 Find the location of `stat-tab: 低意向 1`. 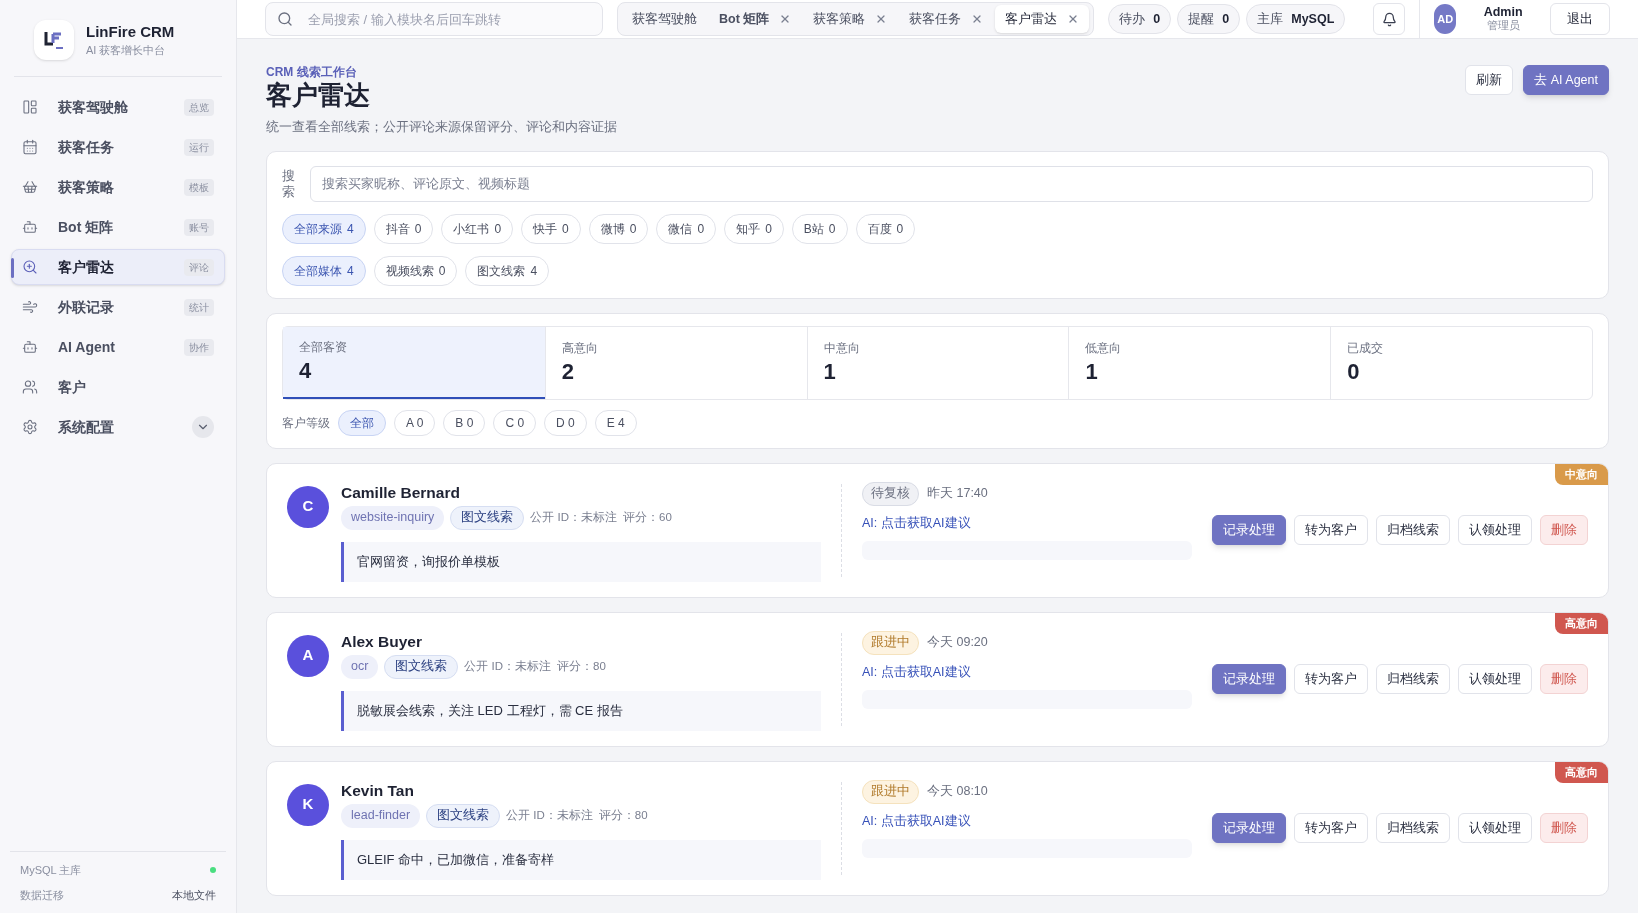

stat-tab: 低意向 1 is located at coordinates (1199, 362).